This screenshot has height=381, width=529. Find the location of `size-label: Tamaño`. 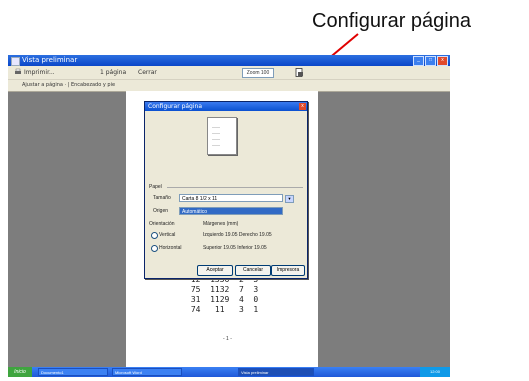

size-label: Tamaño is located at coordinates (162, 198).